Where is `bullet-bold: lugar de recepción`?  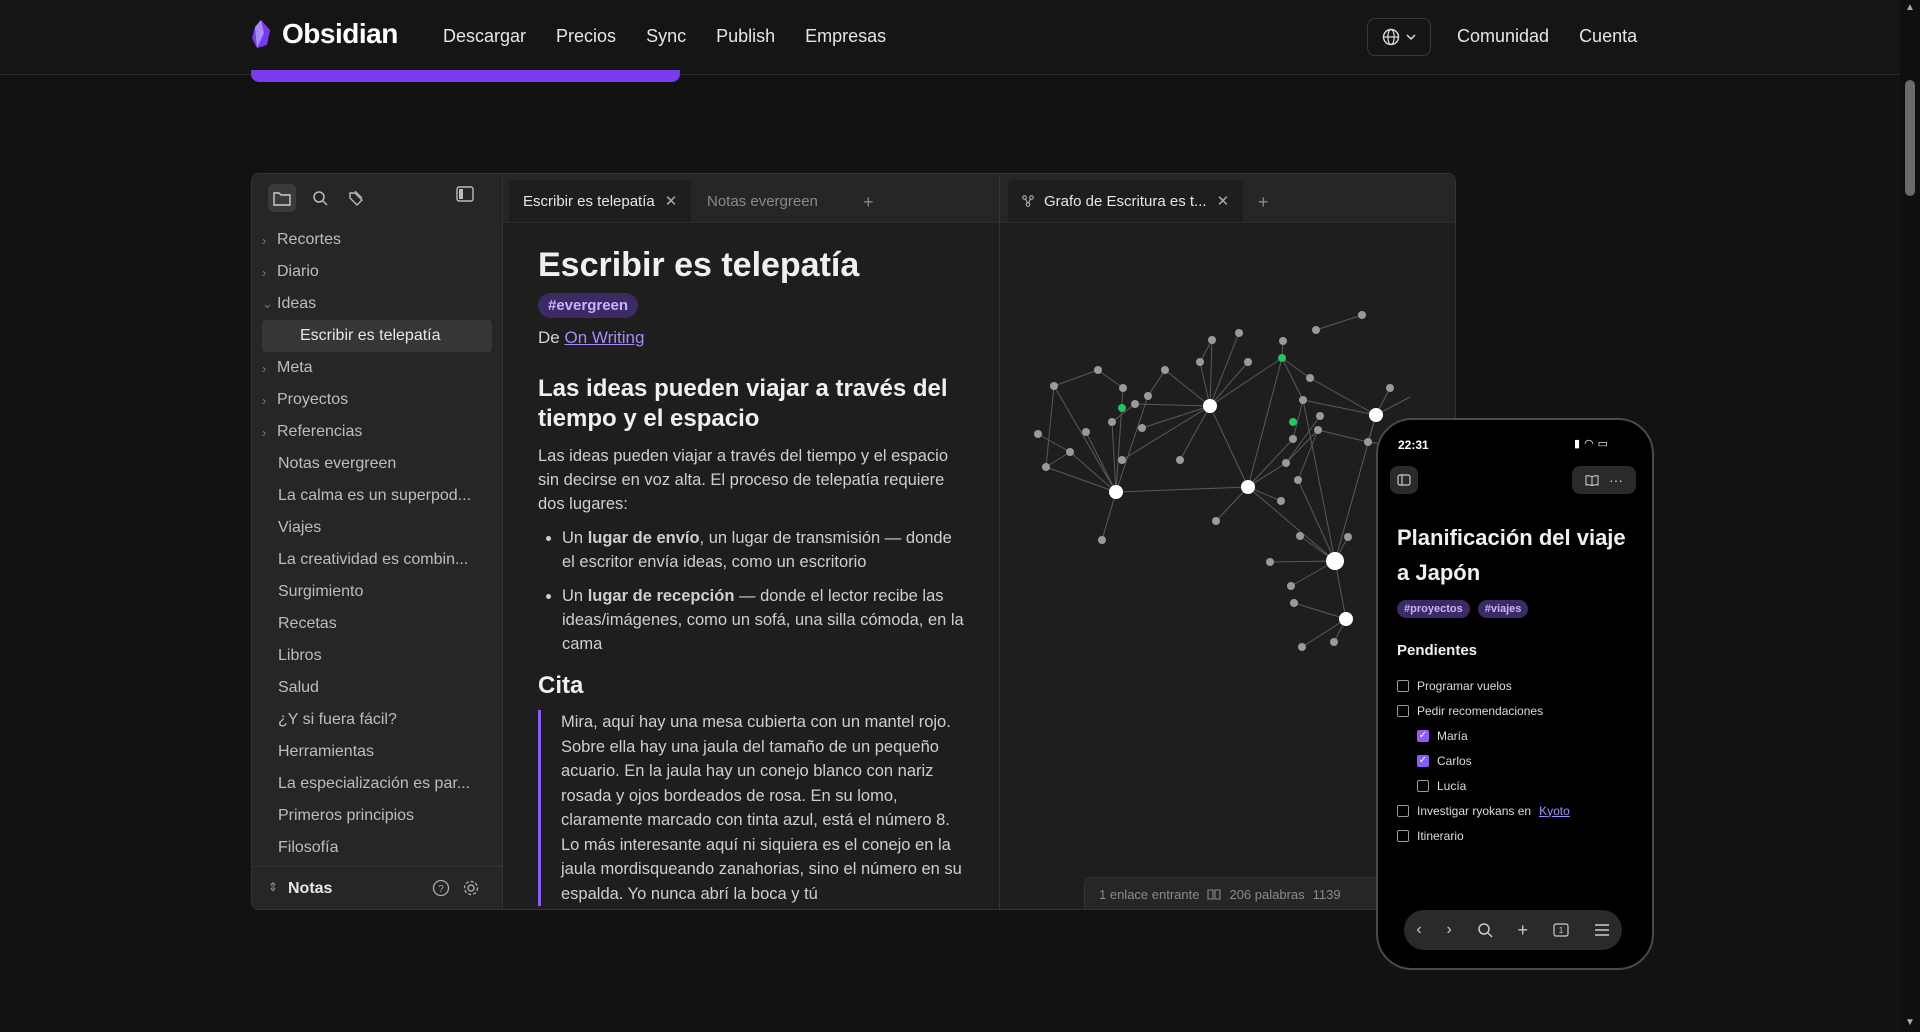
bullet-bold: lugar de recepción is located at coordinates (661, 596).